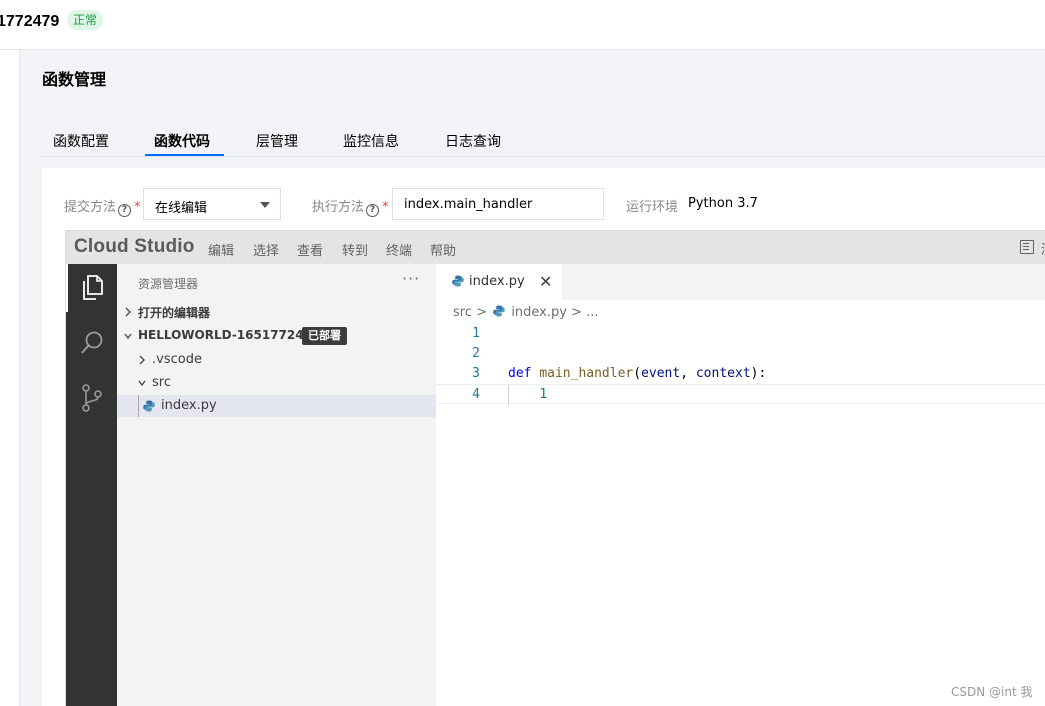  I want to click on explorer-title: 资源管理器, so click(168, 284).